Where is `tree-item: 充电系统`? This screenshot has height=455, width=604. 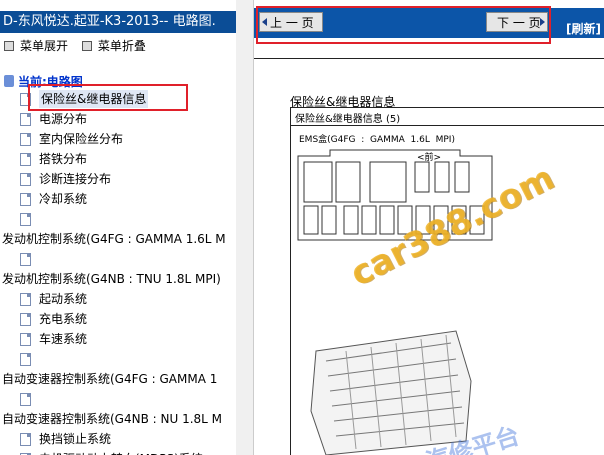
tree-item: 充电系统 is located at coordinates (53, 319).